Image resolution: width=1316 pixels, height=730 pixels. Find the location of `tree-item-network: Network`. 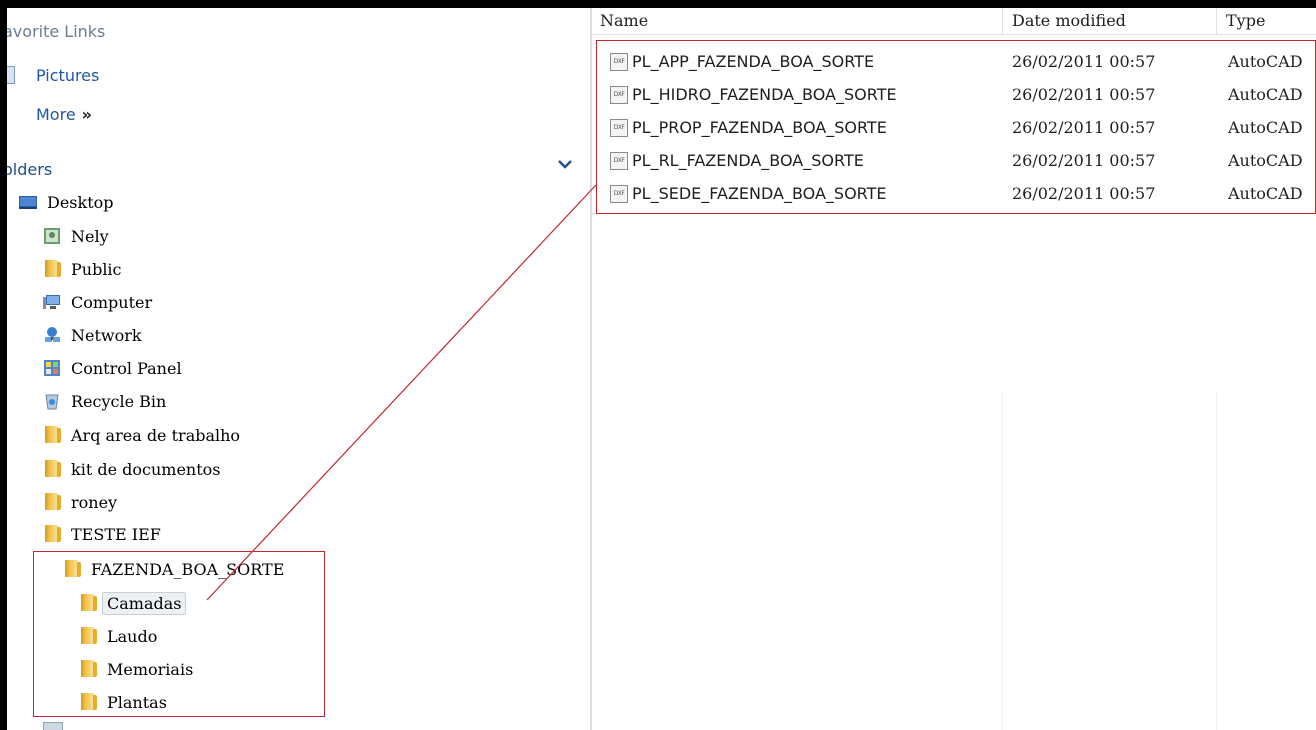

tree-item-network: Network is located at coordinates (92, 335).